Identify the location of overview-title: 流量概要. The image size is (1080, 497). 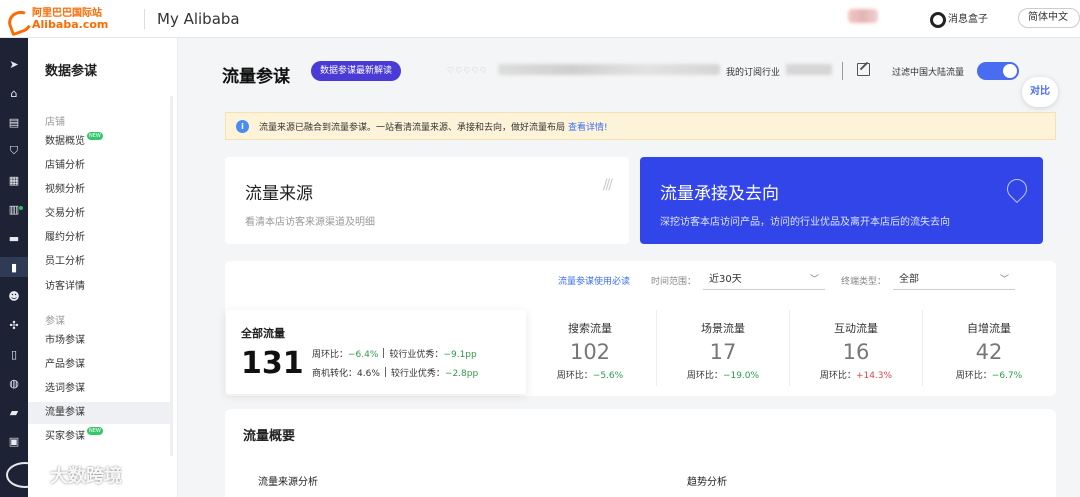
(269, 436).